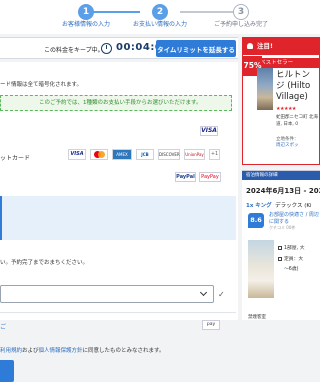  Describe the element at coordinates (210, 177) in the screenshot. I see `paypay-logo: PayPay` at that location.